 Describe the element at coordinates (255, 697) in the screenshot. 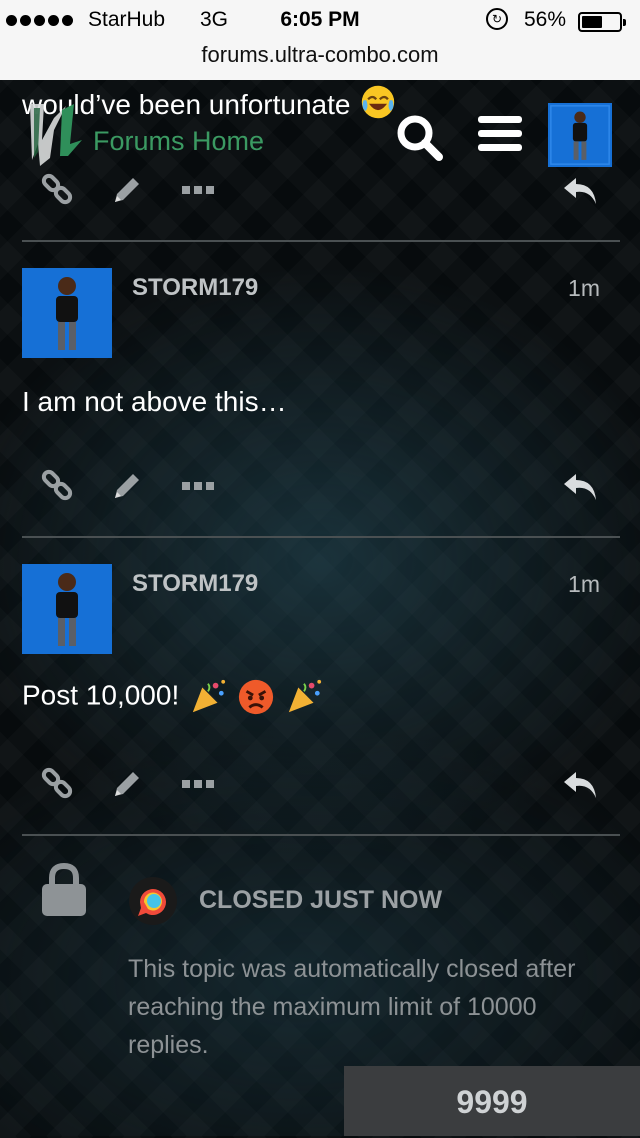

I see `angry-face-emoji` at that location.